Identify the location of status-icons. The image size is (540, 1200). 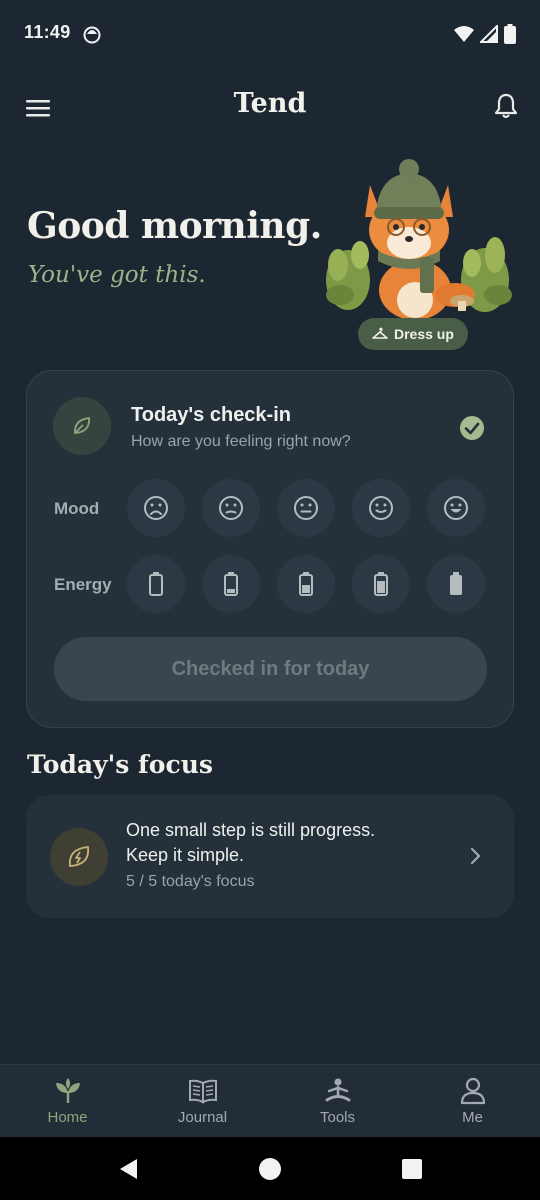
(485, 34).